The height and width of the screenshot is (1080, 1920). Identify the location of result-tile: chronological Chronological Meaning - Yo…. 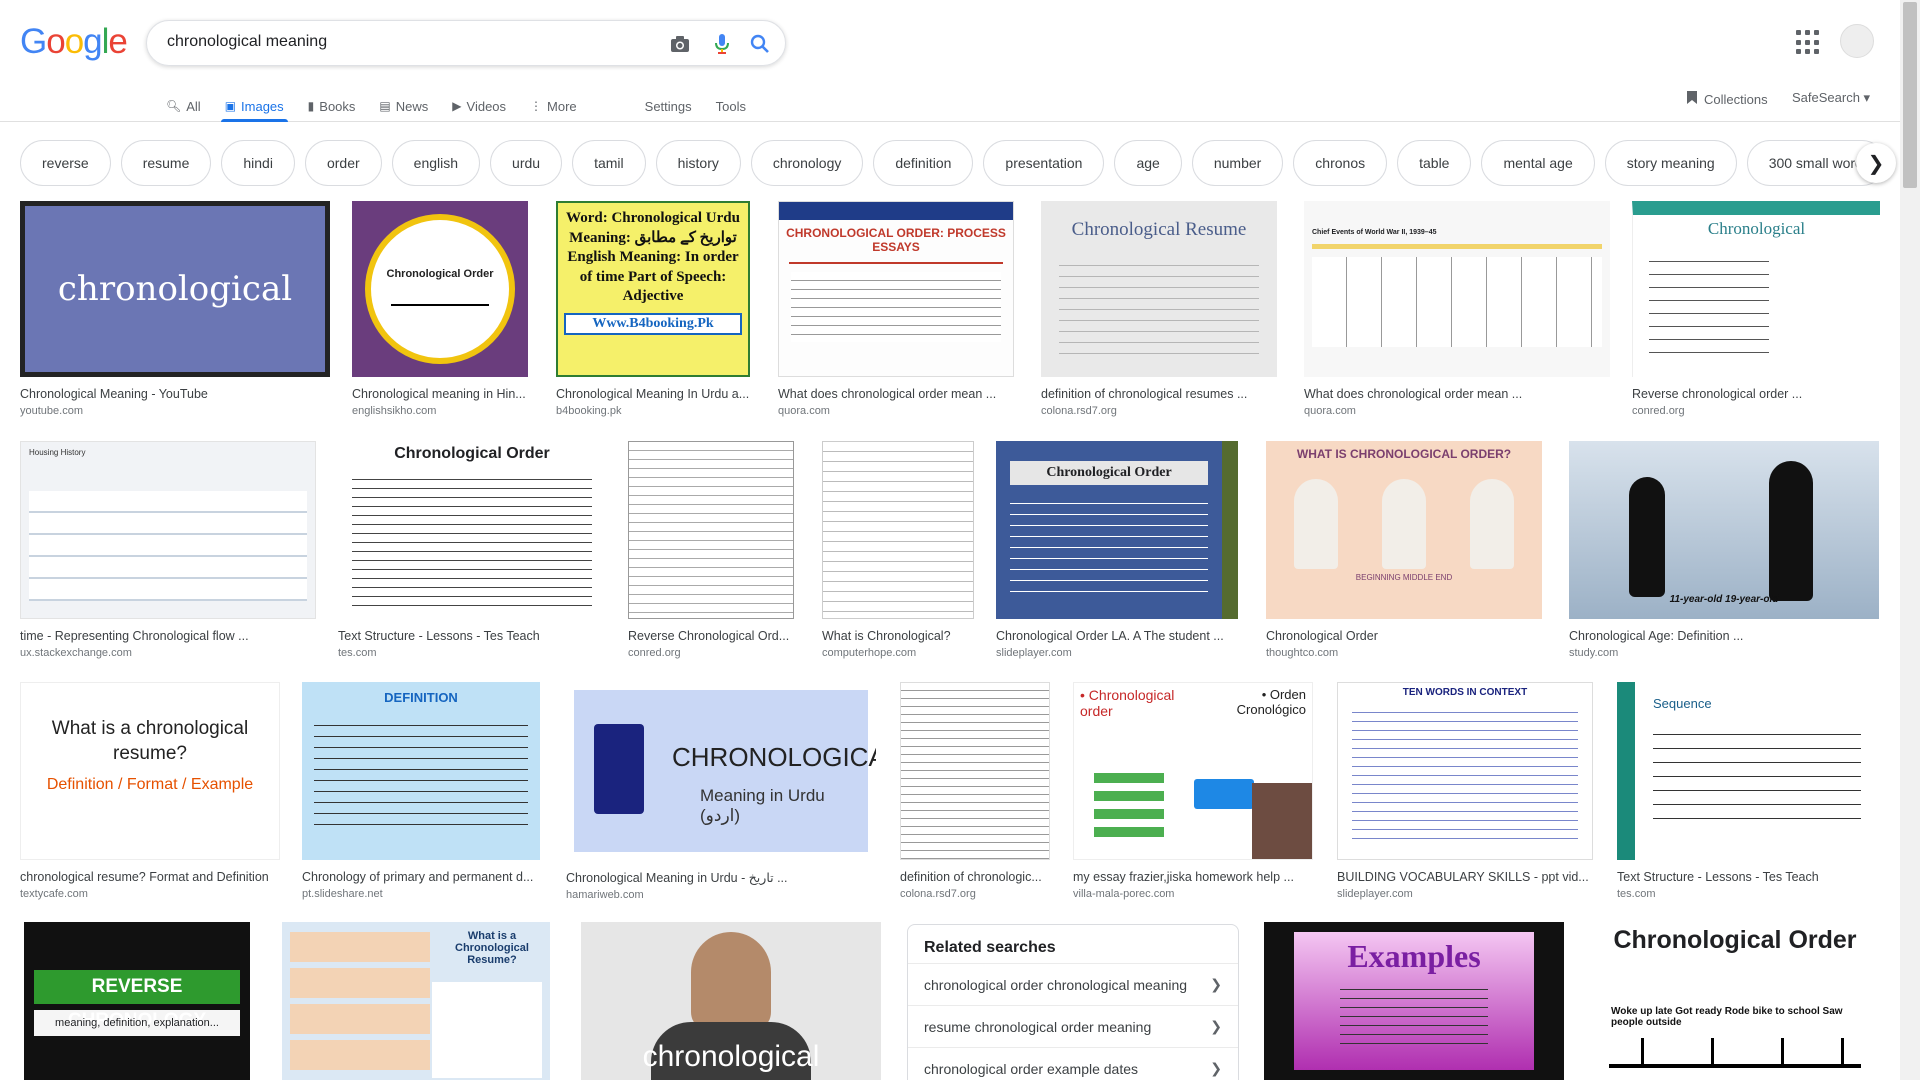
(175, 309).